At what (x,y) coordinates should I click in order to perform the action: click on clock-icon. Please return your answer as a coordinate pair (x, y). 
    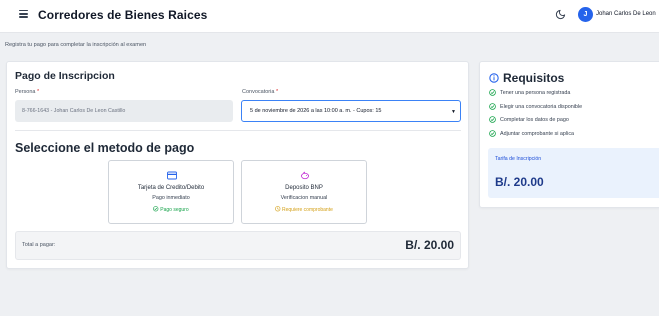
    Looking at the image, I should click on (278, 209).